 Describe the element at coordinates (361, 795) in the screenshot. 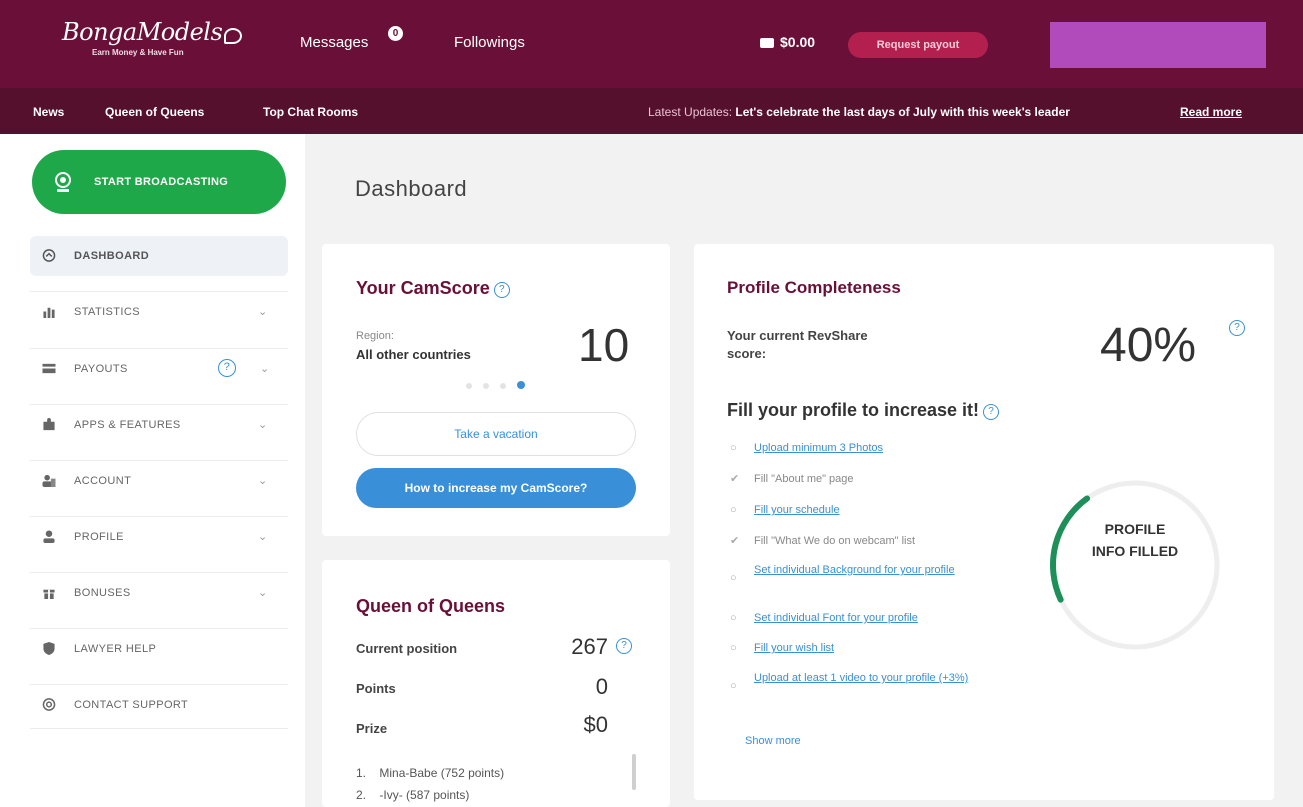

I see `leader-rank: 2.` at that location.